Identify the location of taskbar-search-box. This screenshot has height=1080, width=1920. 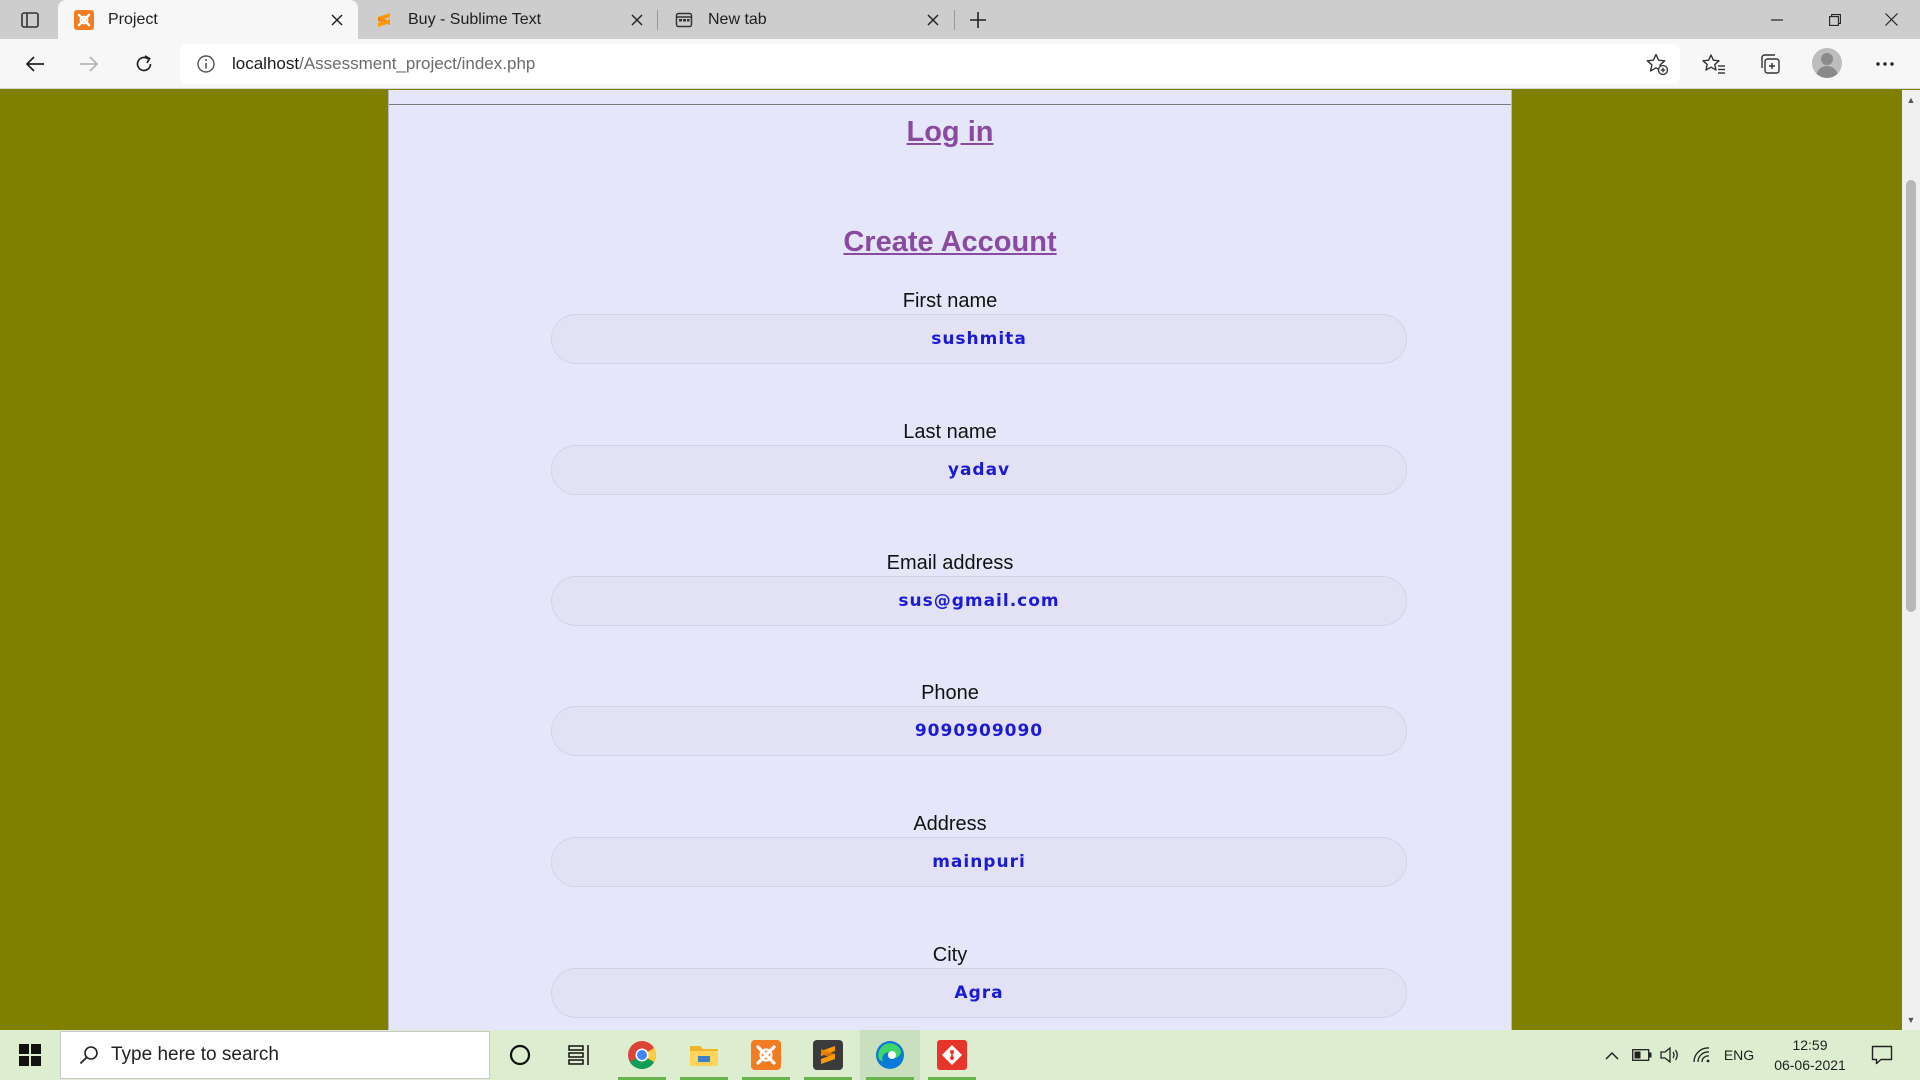
(275, 1055).